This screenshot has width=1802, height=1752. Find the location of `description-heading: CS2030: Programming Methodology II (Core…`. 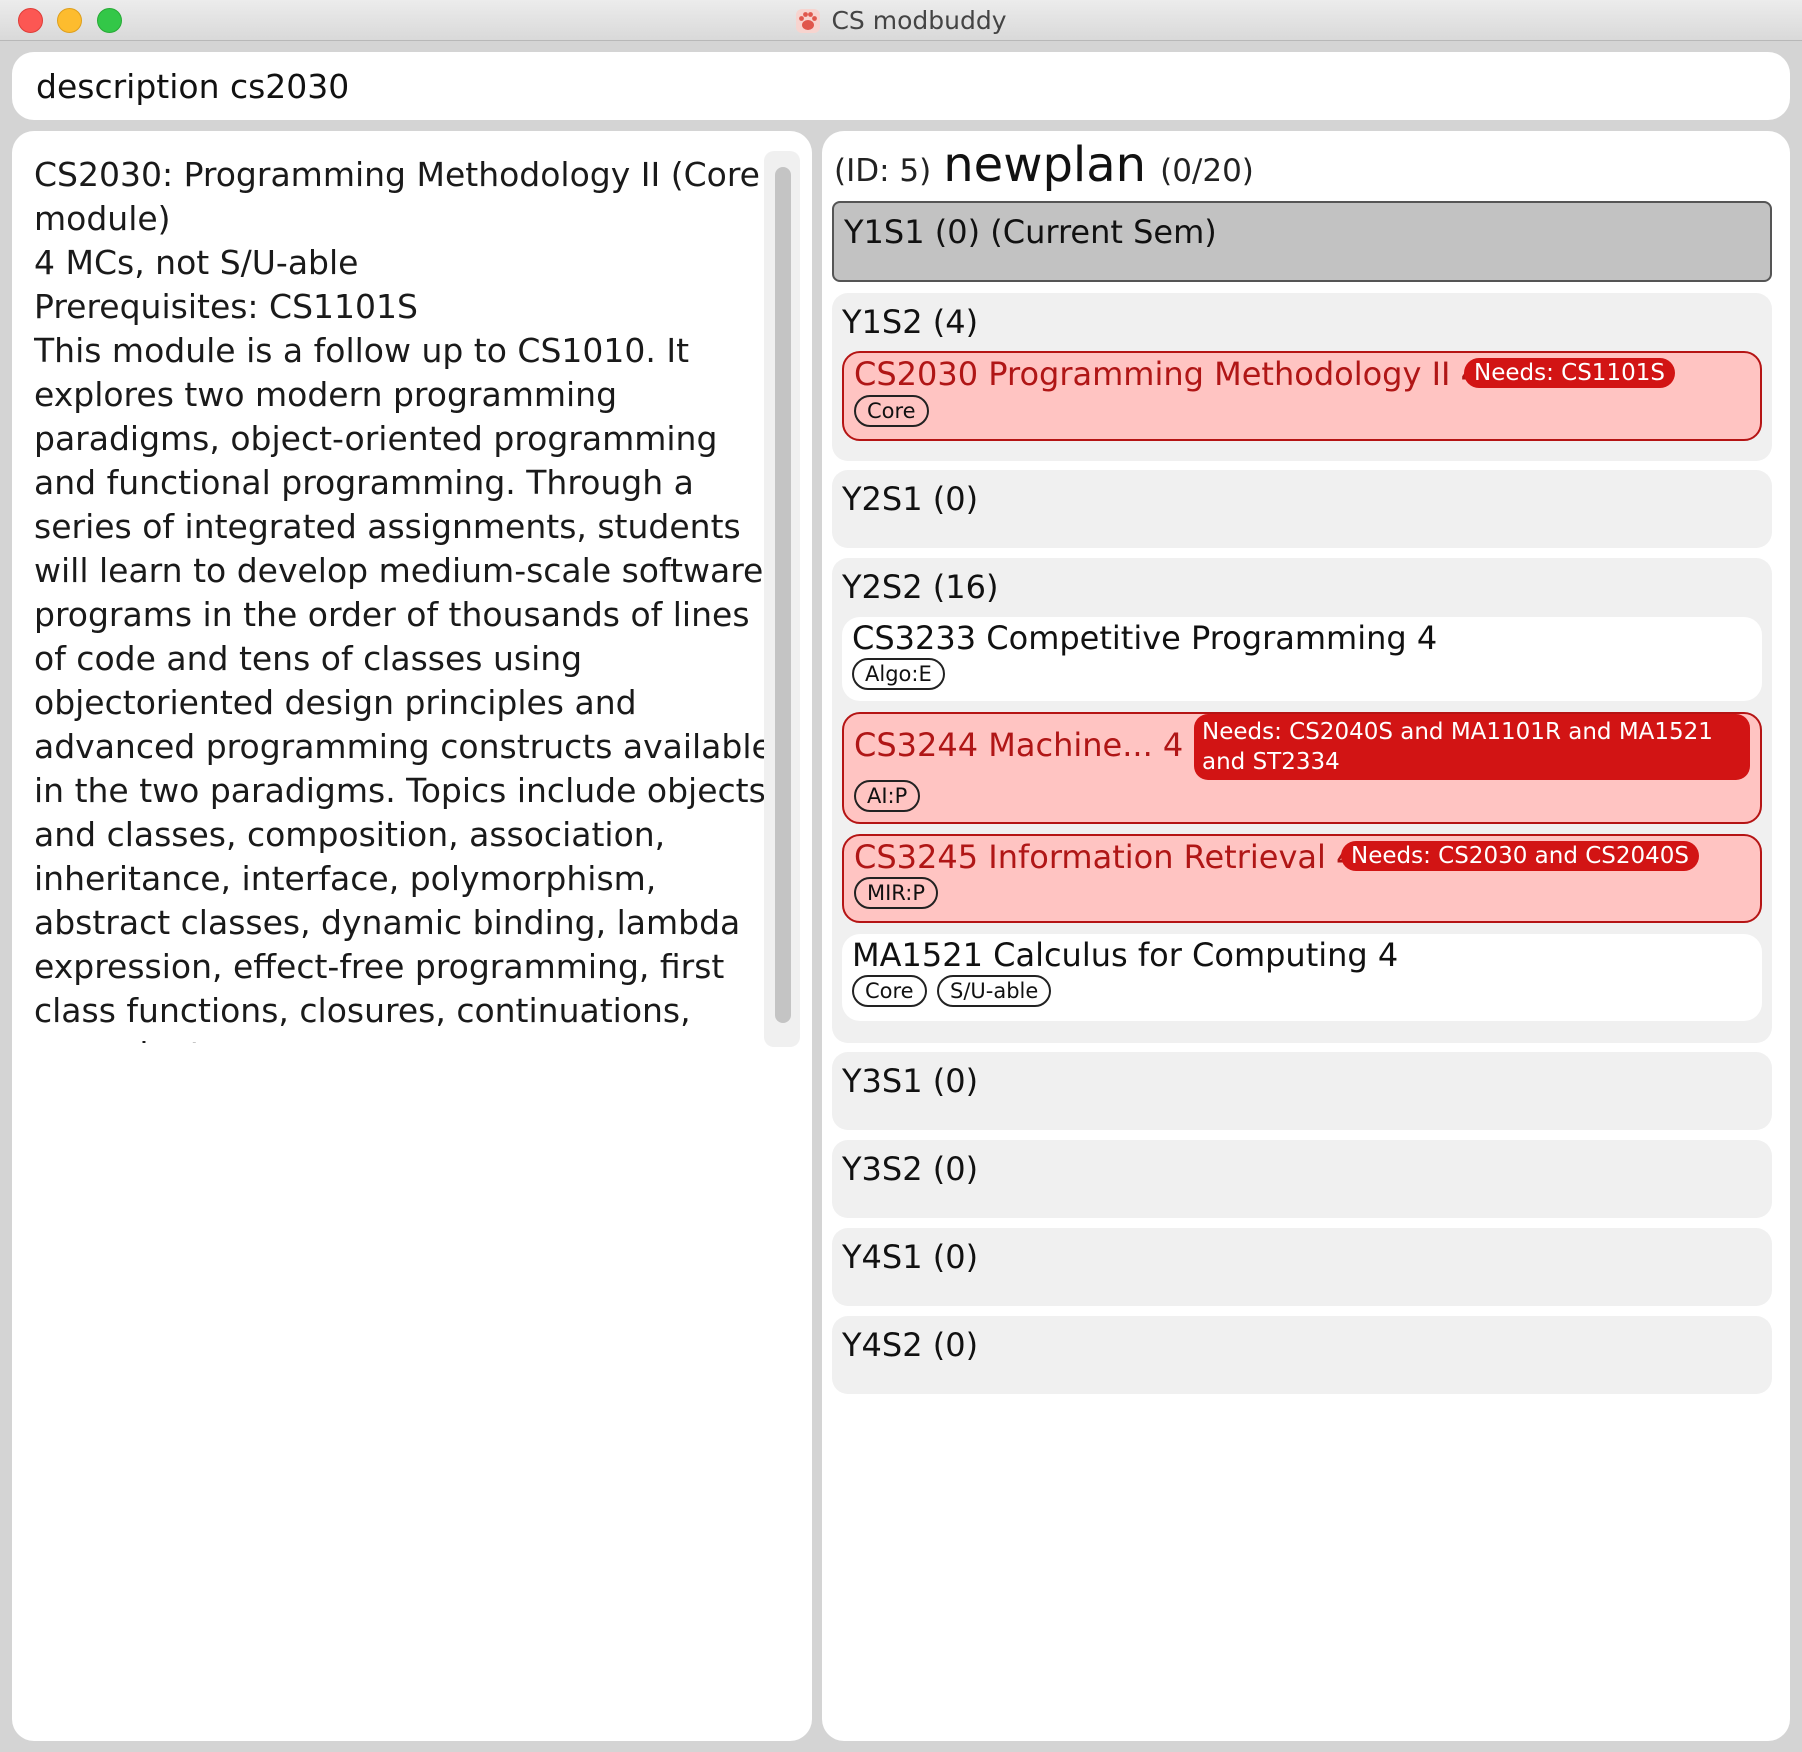

description-heading: CS2030: Programming Methodology II (Core… is located at coordinates (397, 196).